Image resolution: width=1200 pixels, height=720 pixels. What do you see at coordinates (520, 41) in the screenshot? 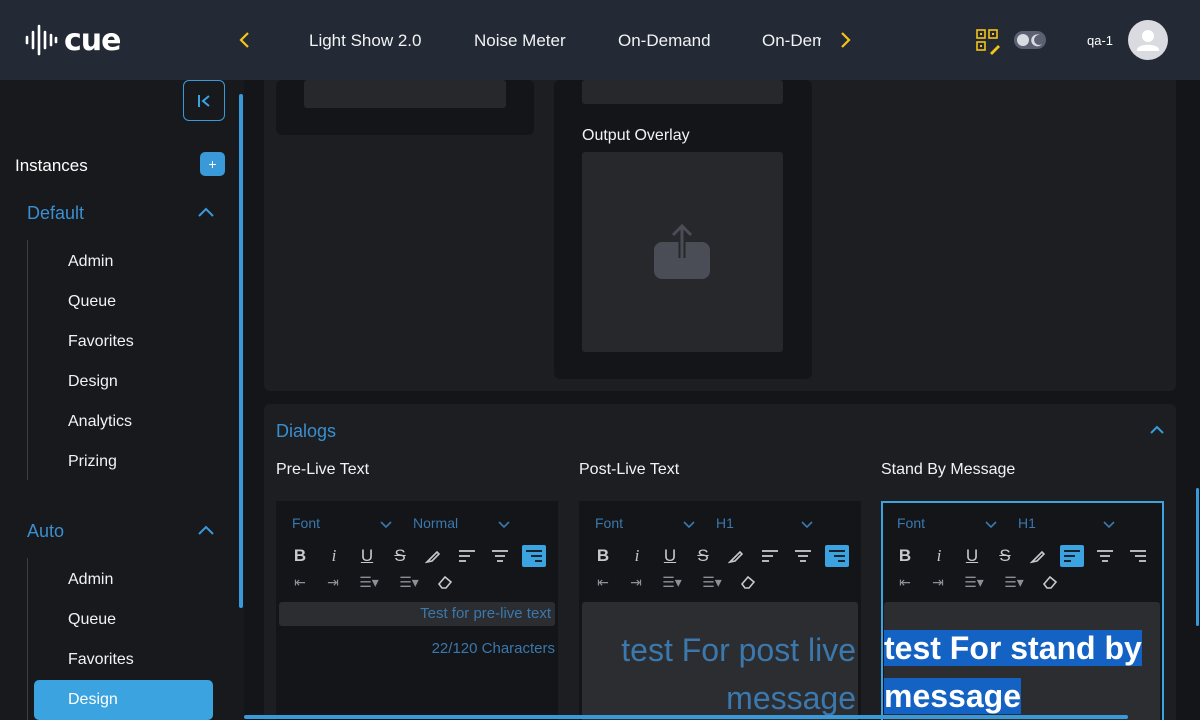
I see `tab-noise-meter: Noise Meter` at bounding box center [520, 41].